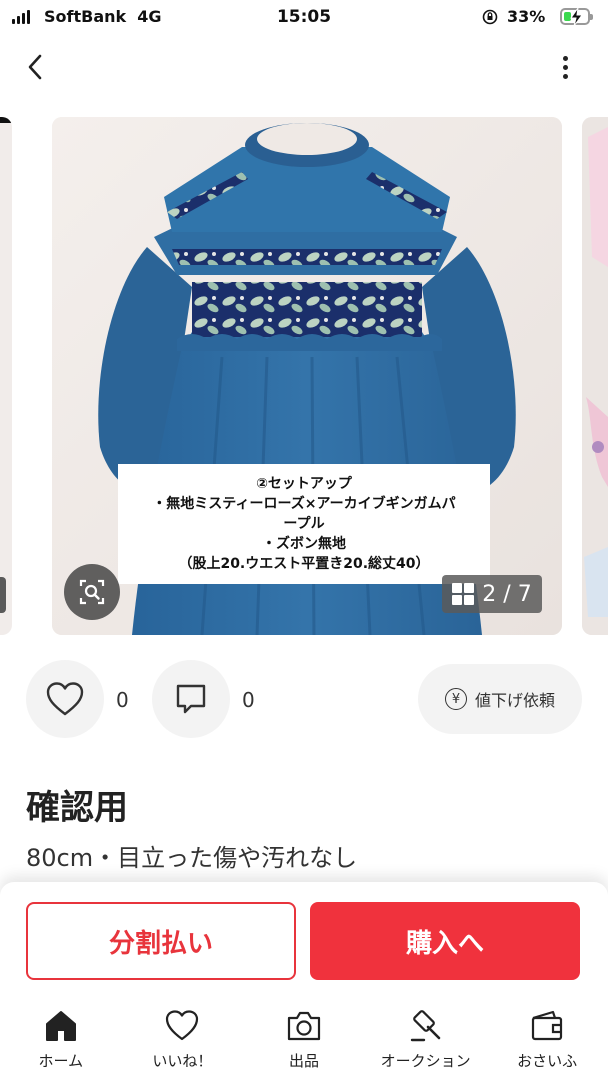 This screenshot has width=608, height=1080. I want to click on image-search-icon, so click(92, 592).